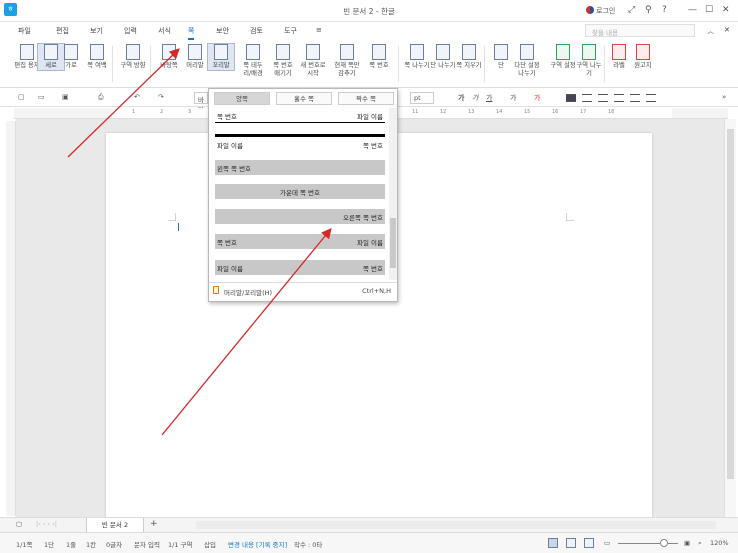 The width and height of the screenshot is (738, 553). Describe the element at coordinates (162, 112) in the screenshot. I see `ruler-number: 2` at that location.